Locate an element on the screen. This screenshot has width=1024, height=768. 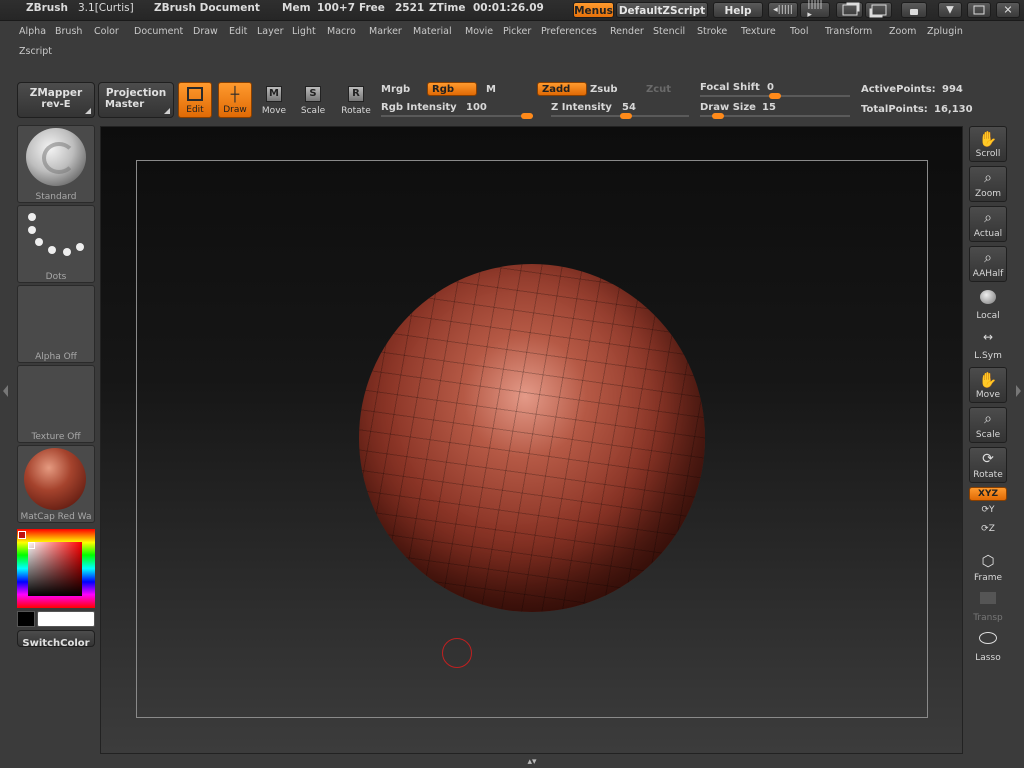
menu-picker: Picker is located at coordinates (517, 31).